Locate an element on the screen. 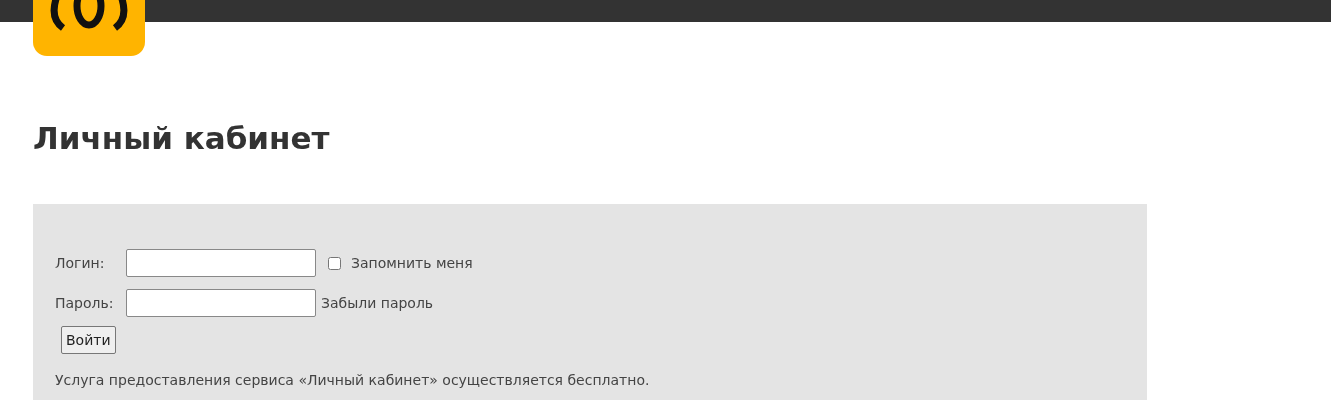 Image resolution: width=1331 pixels, height=400 pixels. password-label: Пароль: is located at coordinates (85, 303).